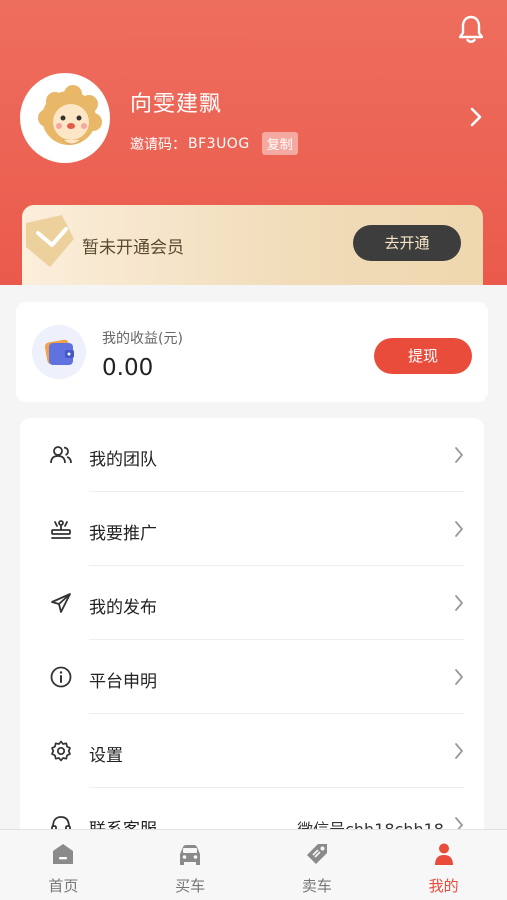 Image resolution: width=507 pixels, height=900 pixels. I want to click on earnings-label: 我的收益(元), so click(142, 339).